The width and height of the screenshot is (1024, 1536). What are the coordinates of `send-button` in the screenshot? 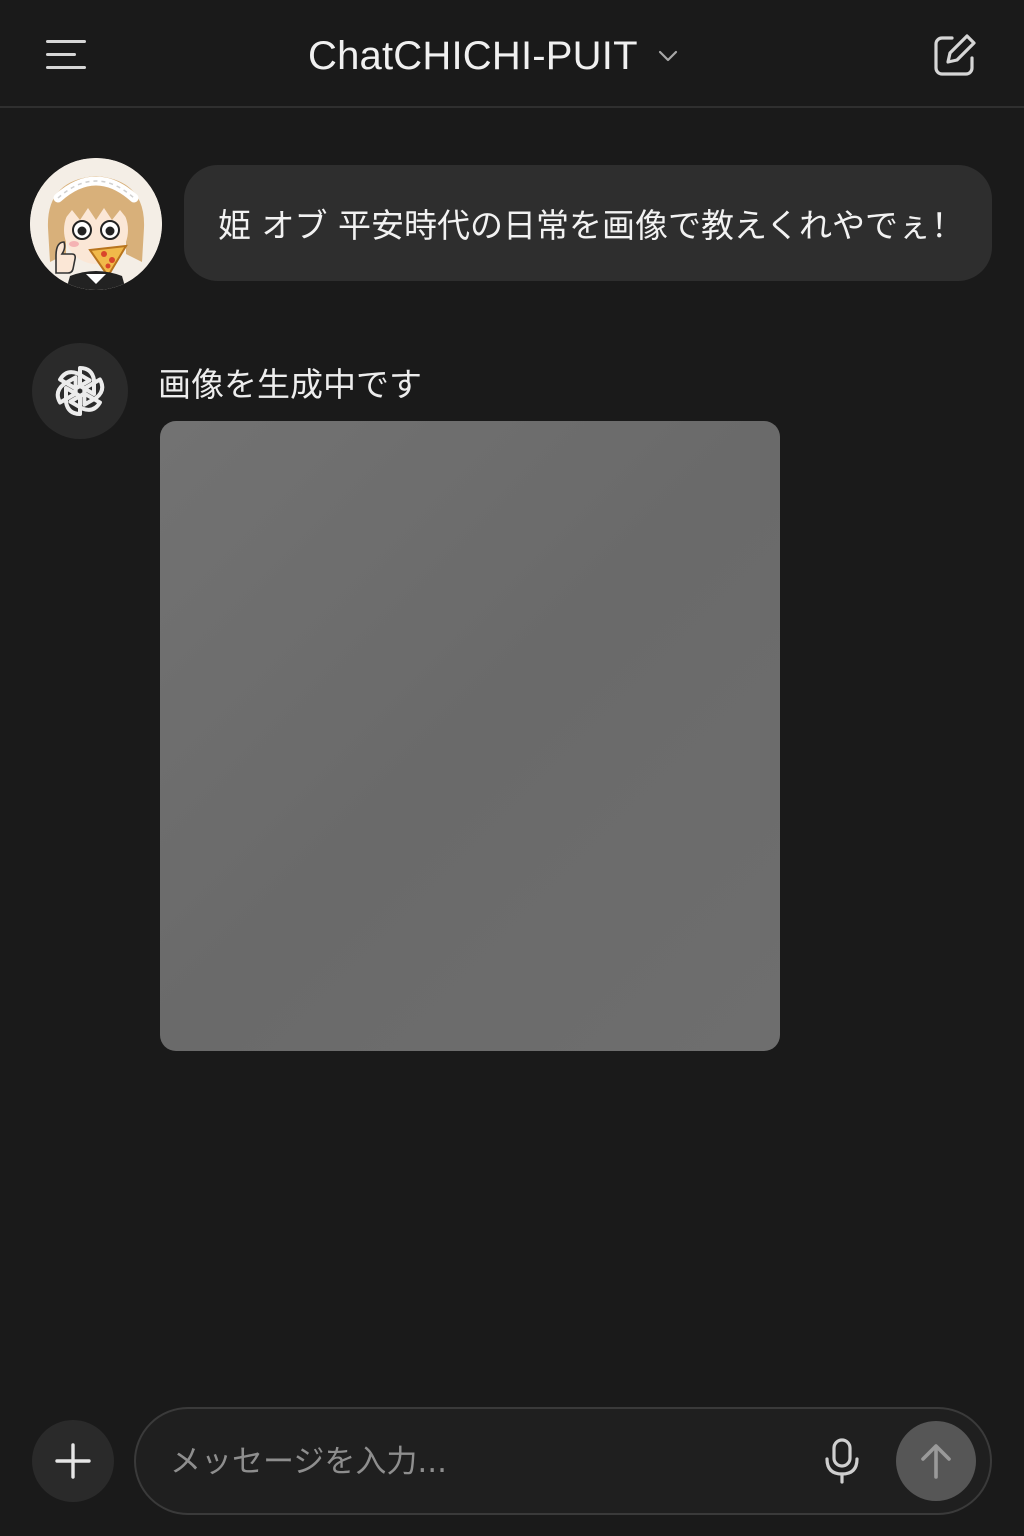 It's located at (936, 1461).